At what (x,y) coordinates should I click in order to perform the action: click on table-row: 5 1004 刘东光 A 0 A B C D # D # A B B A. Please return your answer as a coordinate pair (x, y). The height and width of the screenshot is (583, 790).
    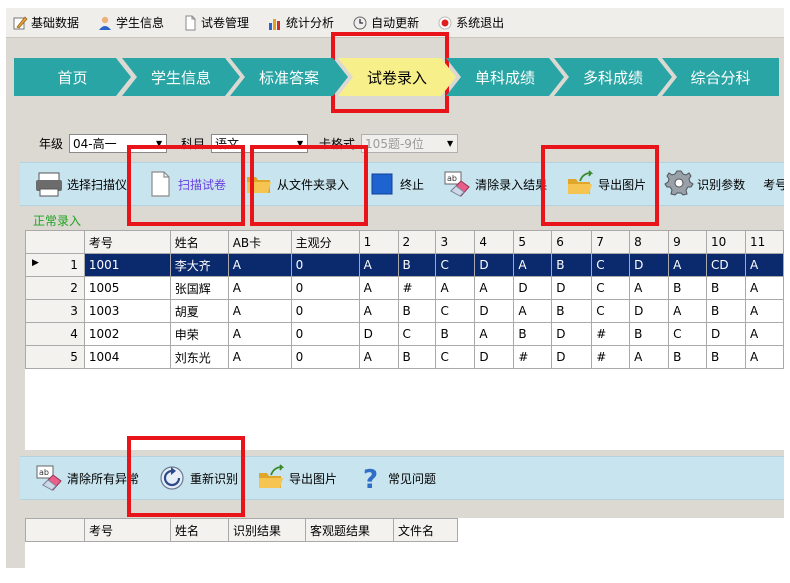
    Looking at the image, I should click on (404, 357).